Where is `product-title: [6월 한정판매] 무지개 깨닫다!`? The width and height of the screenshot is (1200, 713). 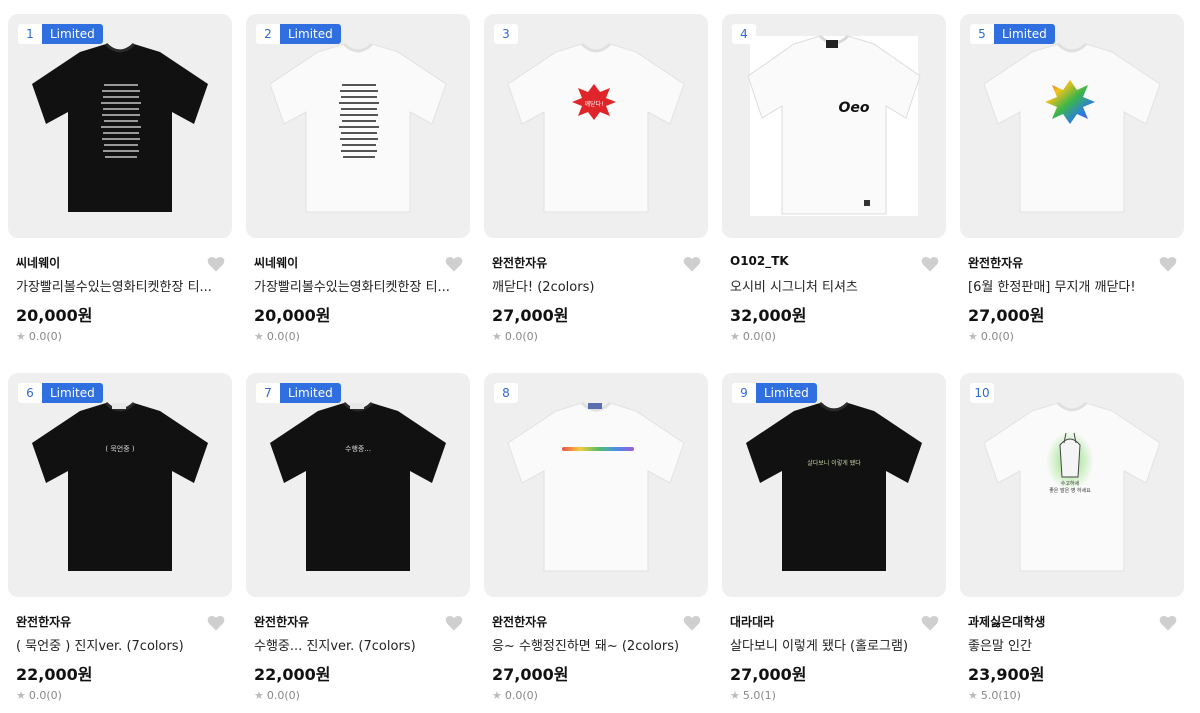 product-title: [6월 한정판매] 무지개 깨닫다! is located at coordinates (1068, 285).